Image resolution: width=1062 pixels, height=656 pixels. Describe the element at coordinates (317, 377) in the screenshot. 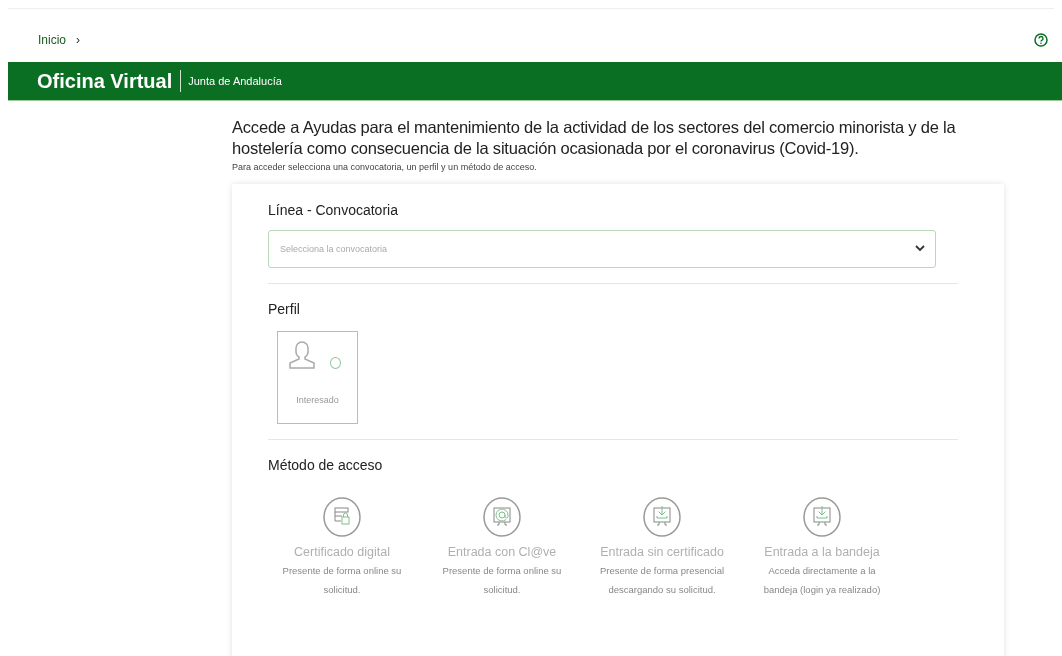

I see `profile-option: Interesado` at that location.